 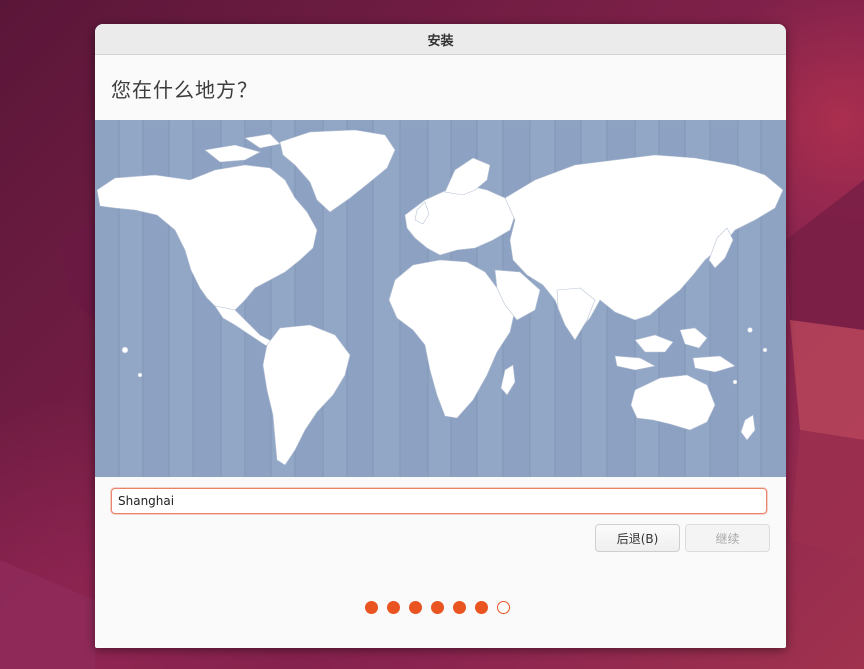 I want to click on back-button: 后退(B), so click(x=637, y=538).